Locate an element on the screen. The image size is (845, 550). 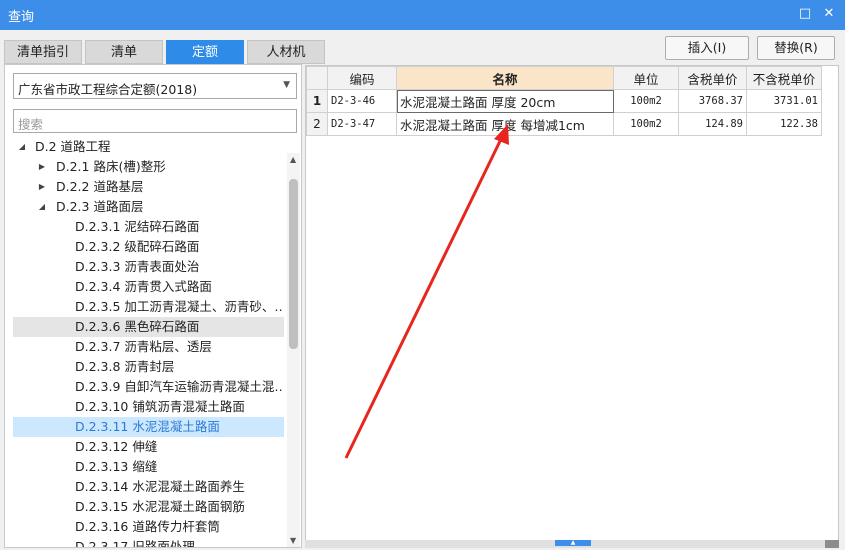
insert-button: 插入(I) is located at coordinates (707, 48).